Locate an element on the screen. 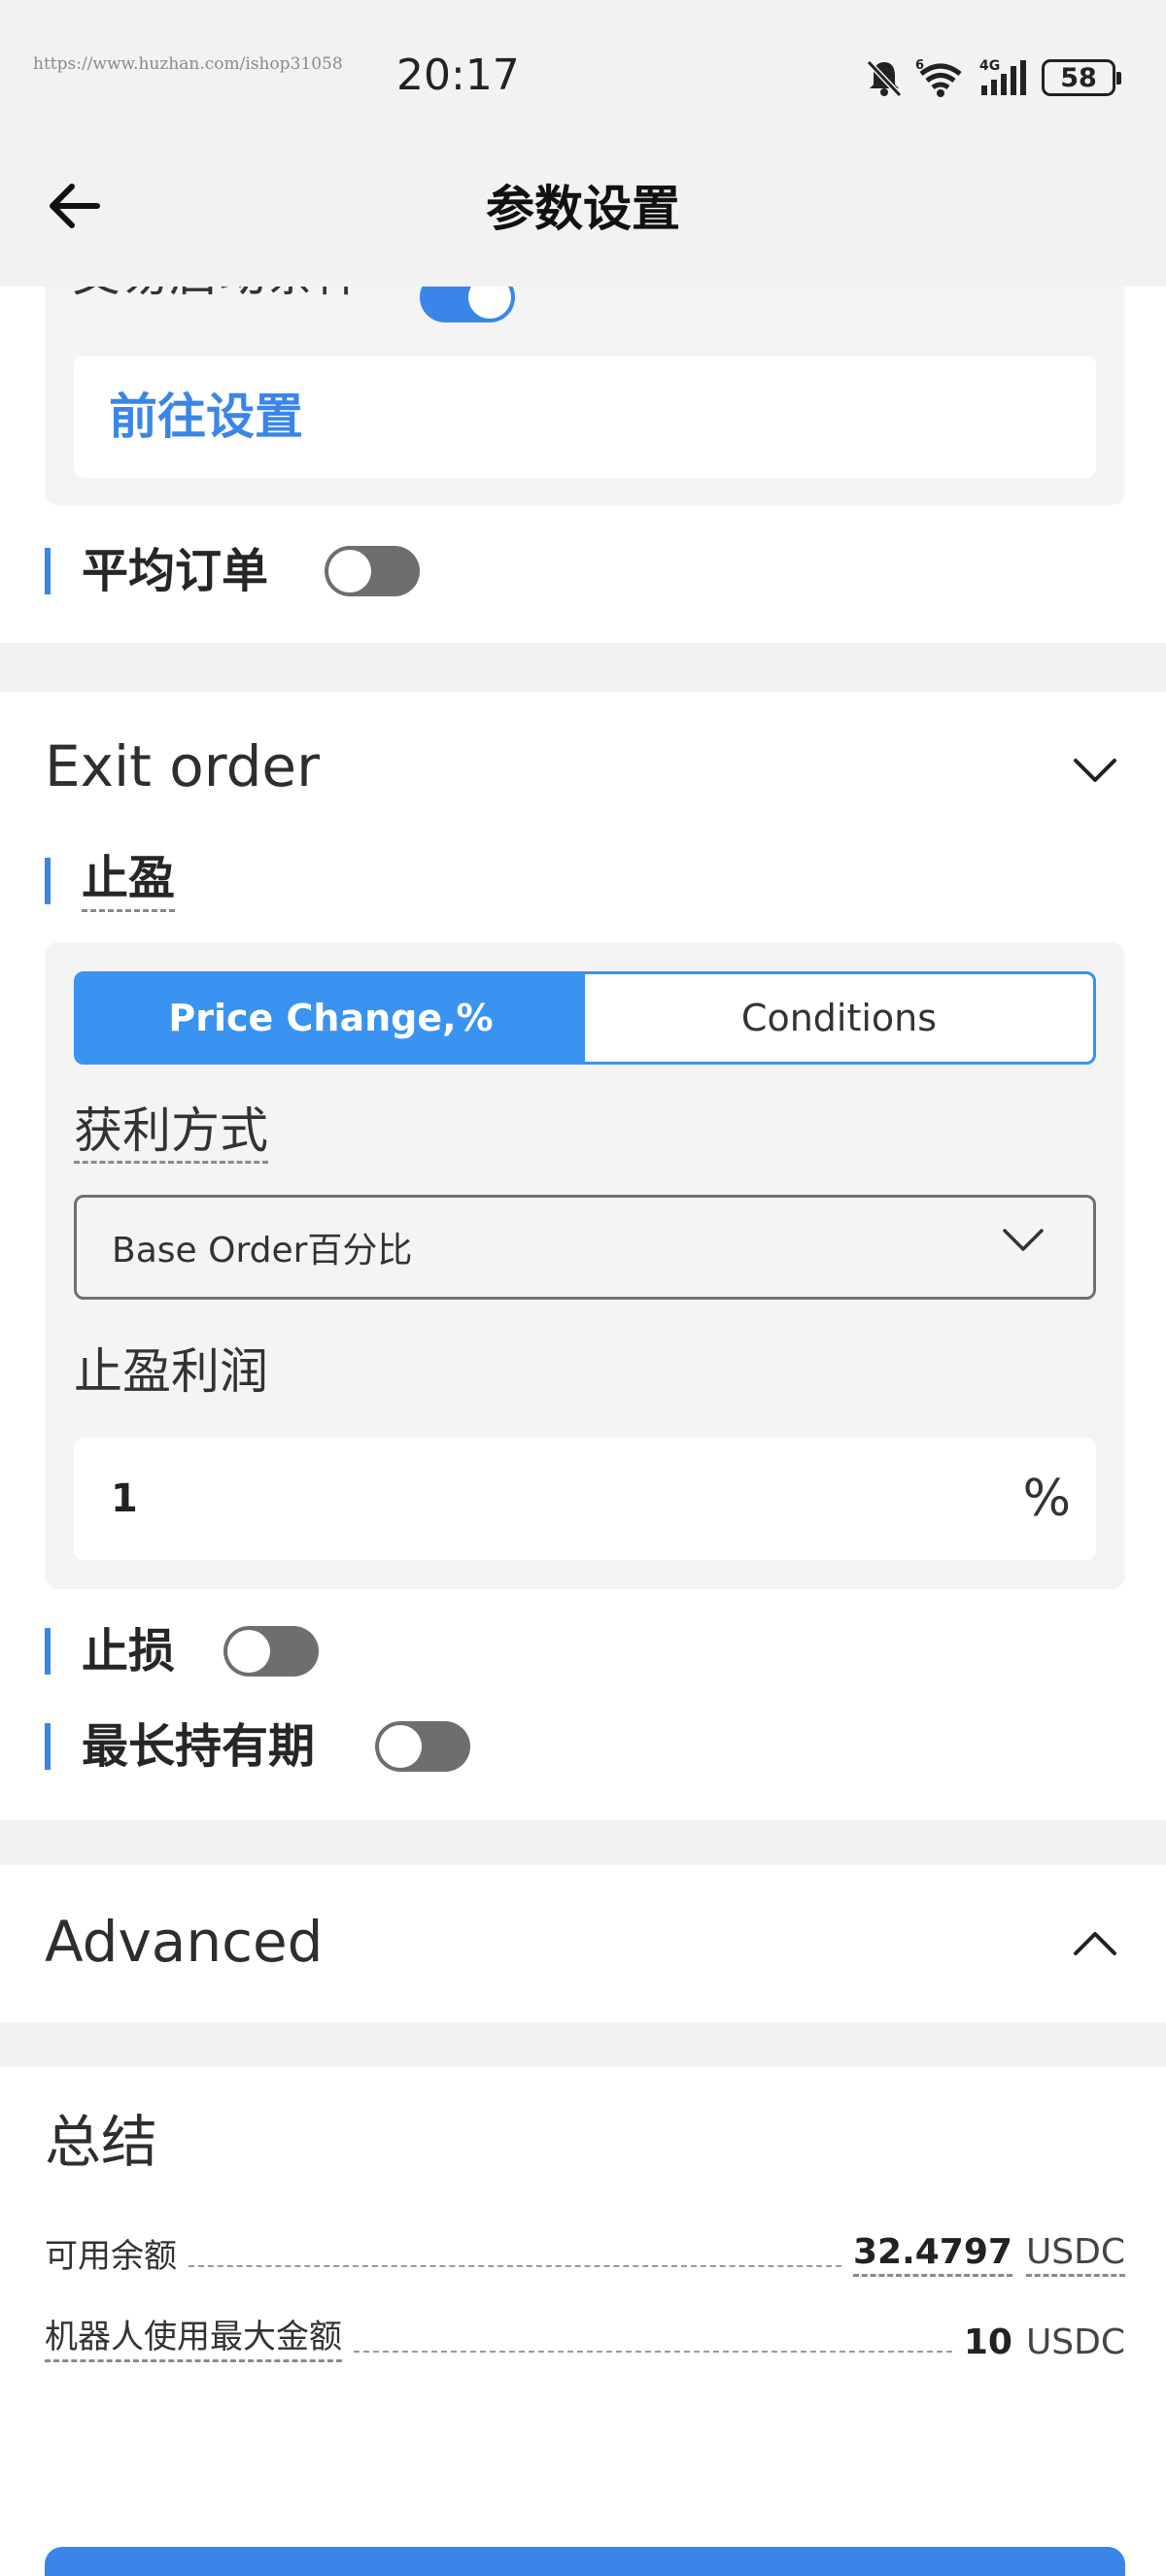  battery-indicator: 58 is located at coordinates (1081, 77).